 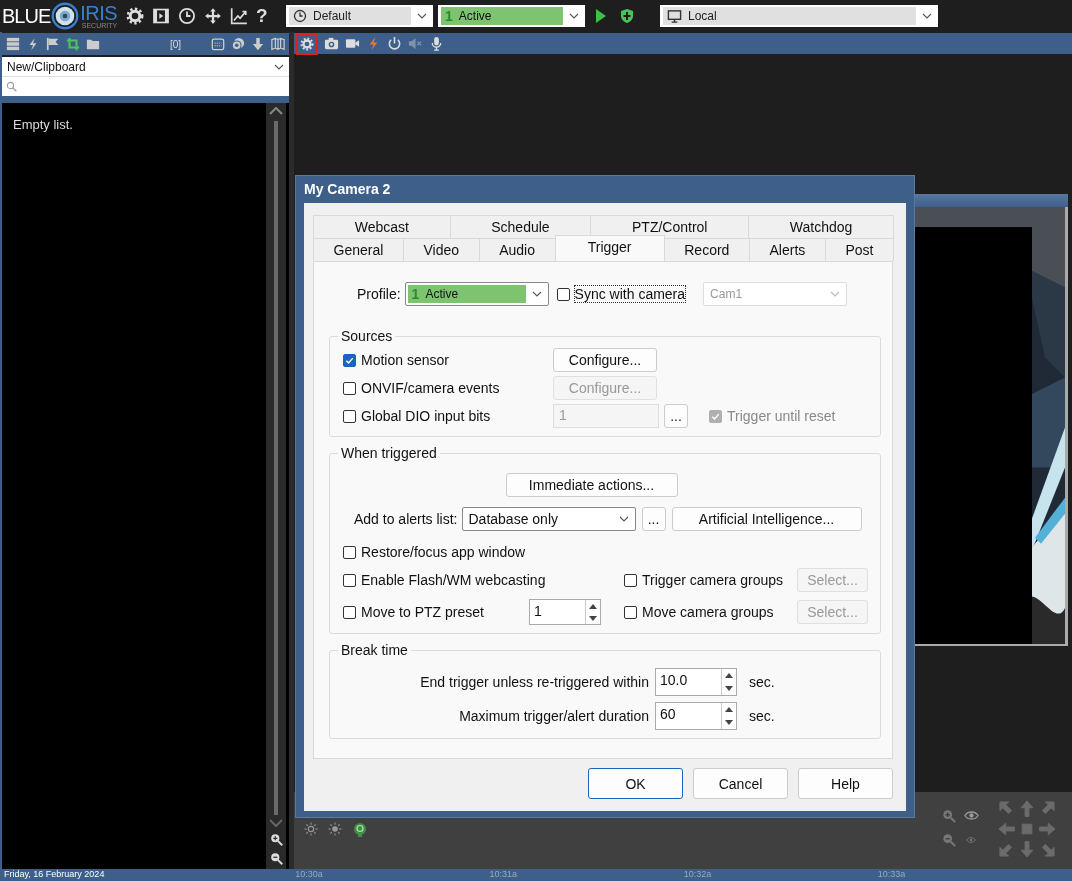 I want to click on server-dropdown: Local, so click(x=799, y=16).